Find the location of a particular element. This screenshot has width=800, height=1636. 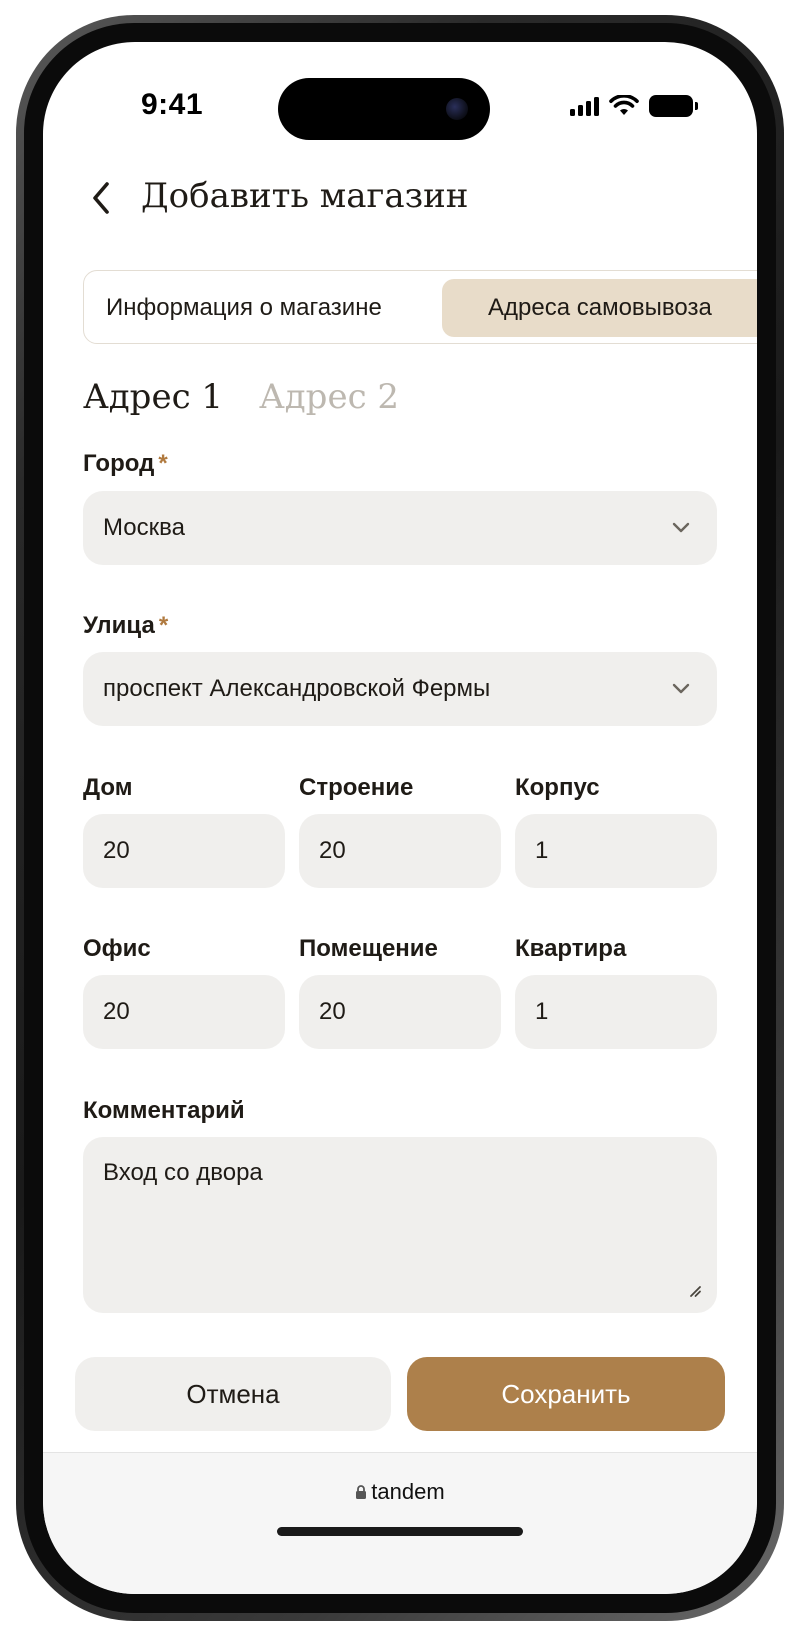

block-input: 1 is located at coordinates (616, 851).